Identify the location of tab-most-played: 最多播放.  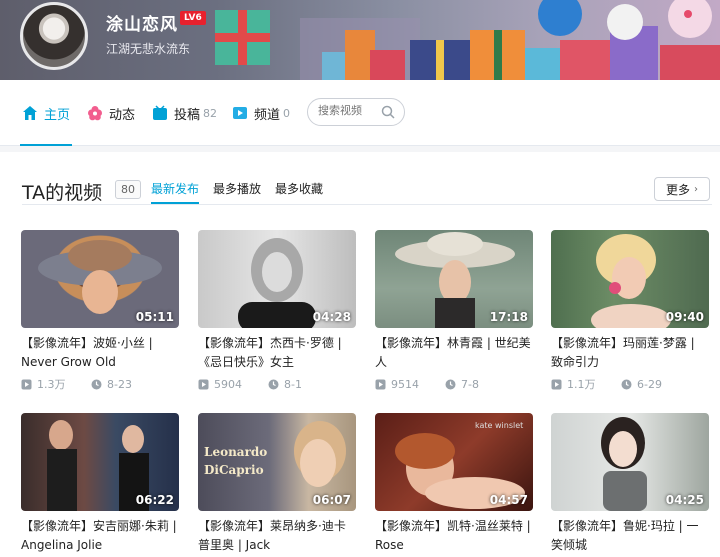
(237, 188).